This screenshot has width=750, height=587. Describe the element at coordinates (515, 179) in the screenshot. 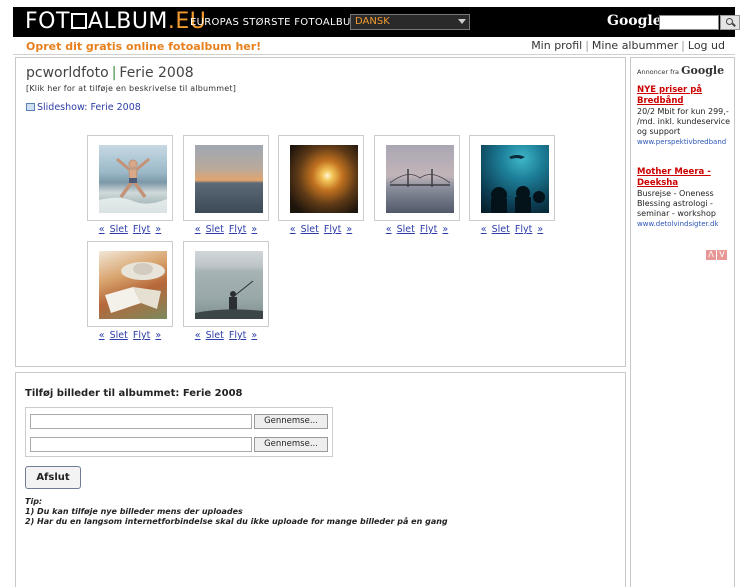

I see `photo-aquarium` at that location.